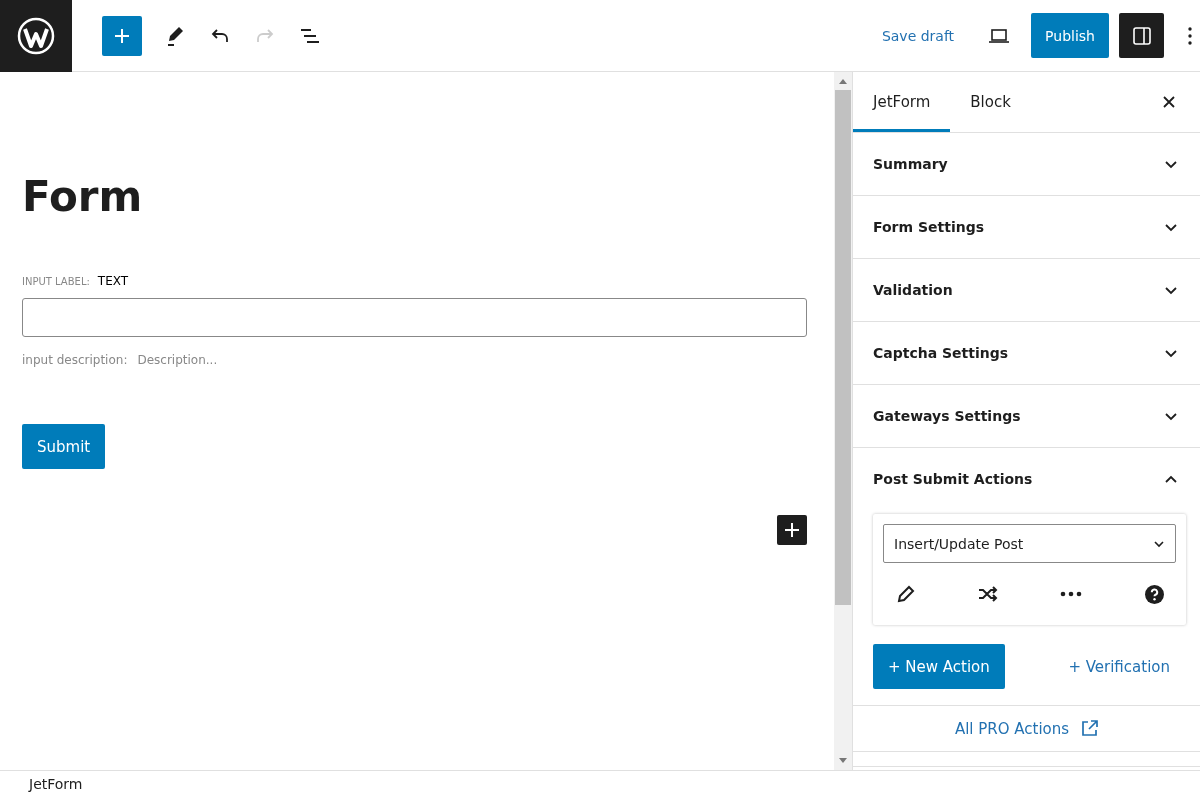  I want to click on new-action-button: + New Action, so click(939, 666).